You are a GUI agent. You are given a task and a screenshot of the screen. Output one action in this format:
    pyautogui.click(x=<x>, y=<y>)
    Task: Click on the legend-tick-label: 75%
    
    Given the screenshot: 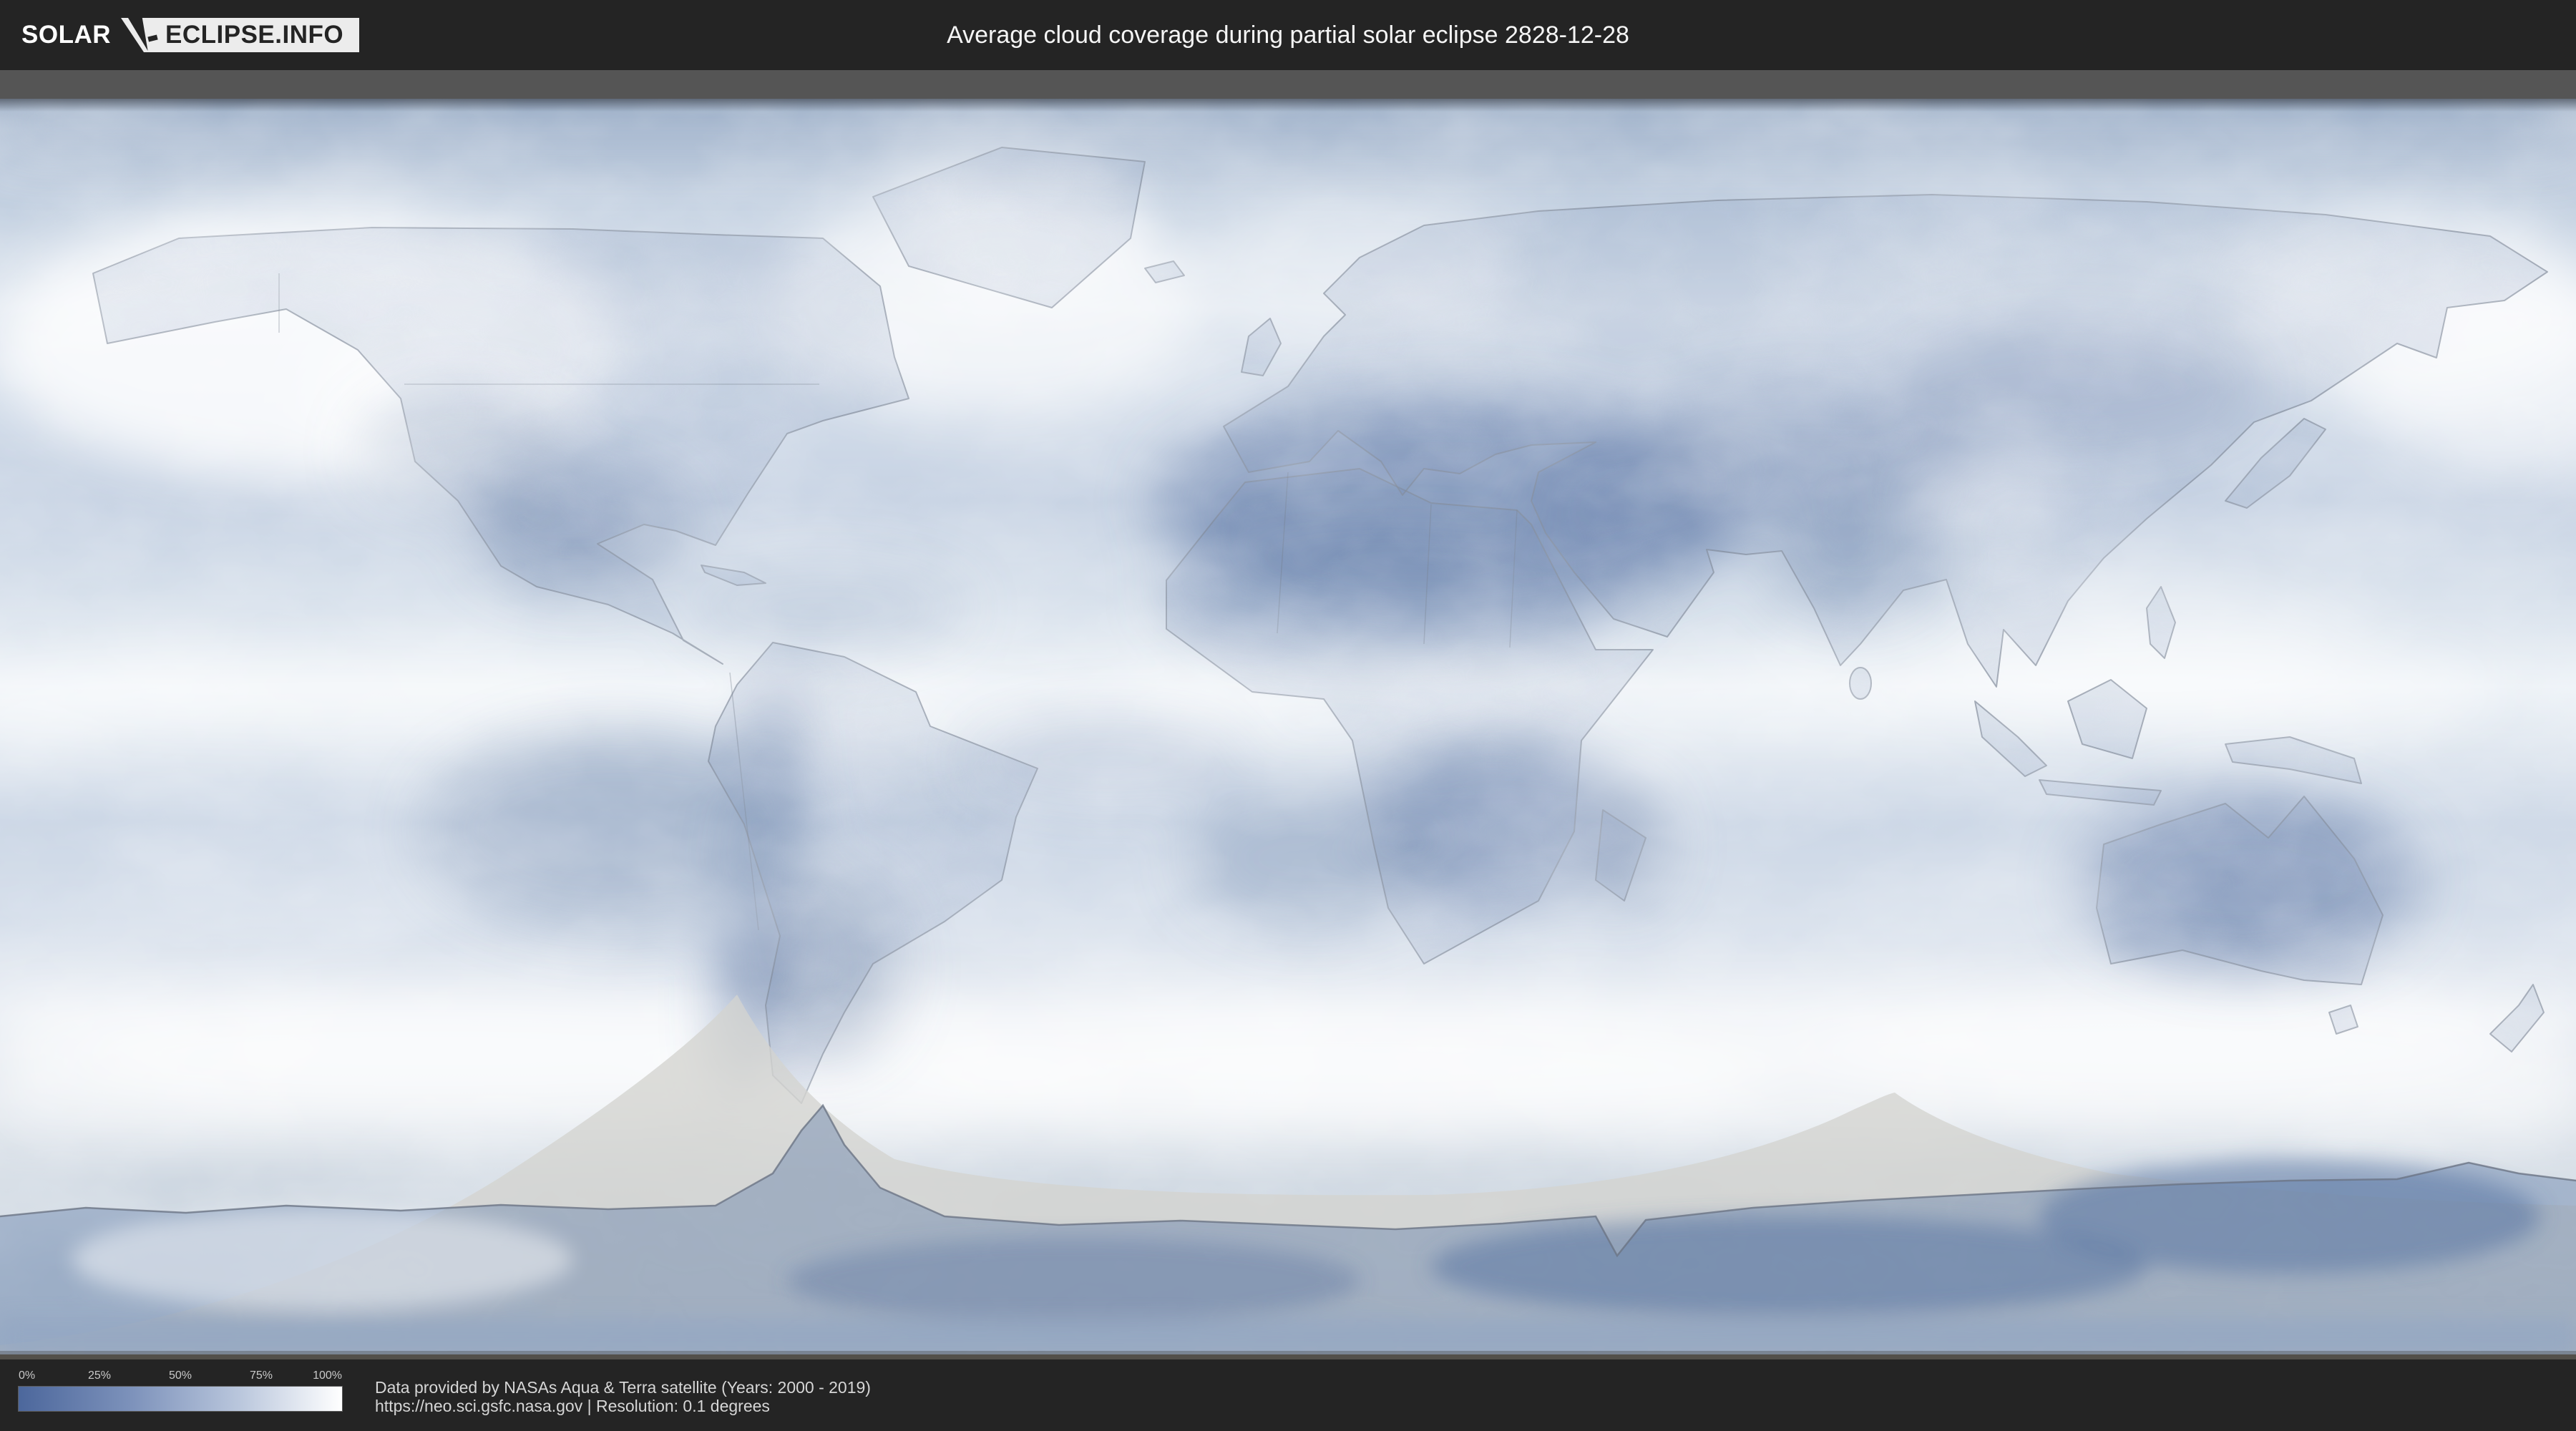 What is the action you would take?
    pyautogui.click(x=261, y=1375)
    